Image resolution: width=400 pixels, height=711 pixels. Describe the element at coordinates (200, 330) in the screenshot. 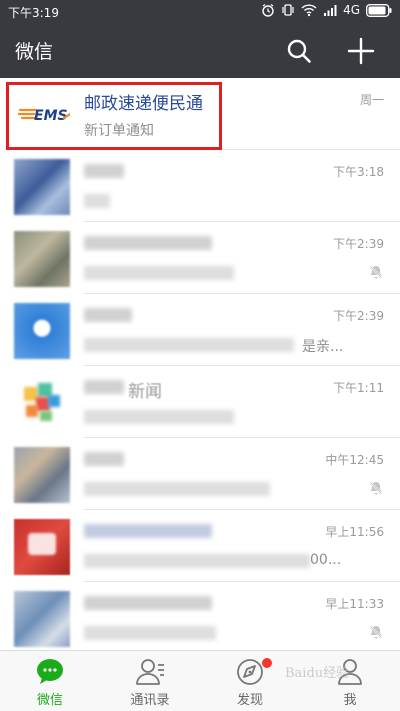

I see `chat-item: 是亲... 下午2:39` at that location.